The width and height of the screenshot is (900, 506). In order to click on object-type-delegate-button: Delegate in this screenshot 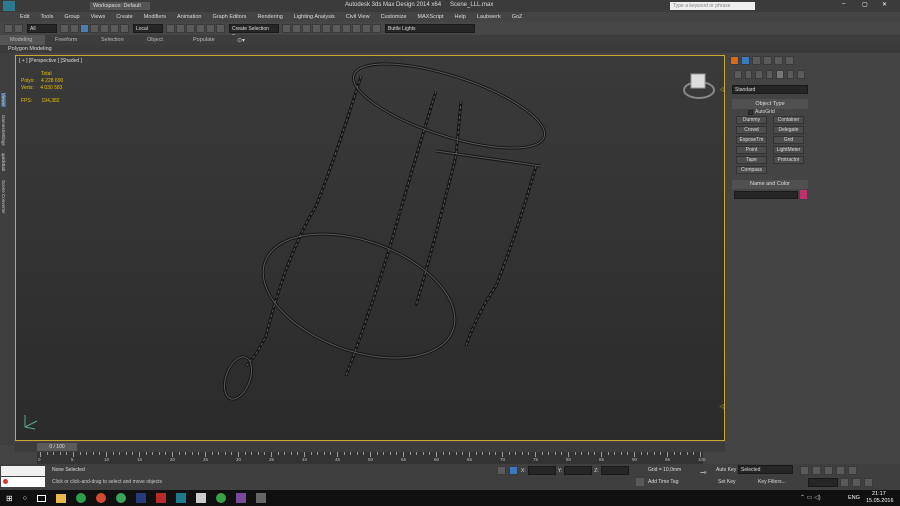, I will do `click(788, 130)`.